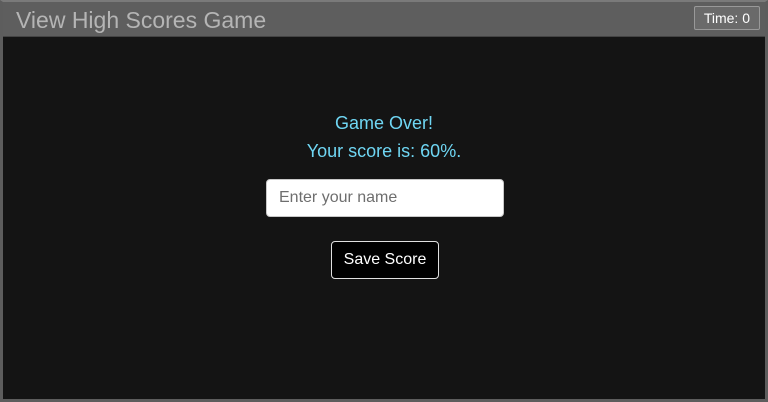 The height and width of the screenshot is (402, 768). I want to click on timer-badge: Time: 0, so click(726, 18).